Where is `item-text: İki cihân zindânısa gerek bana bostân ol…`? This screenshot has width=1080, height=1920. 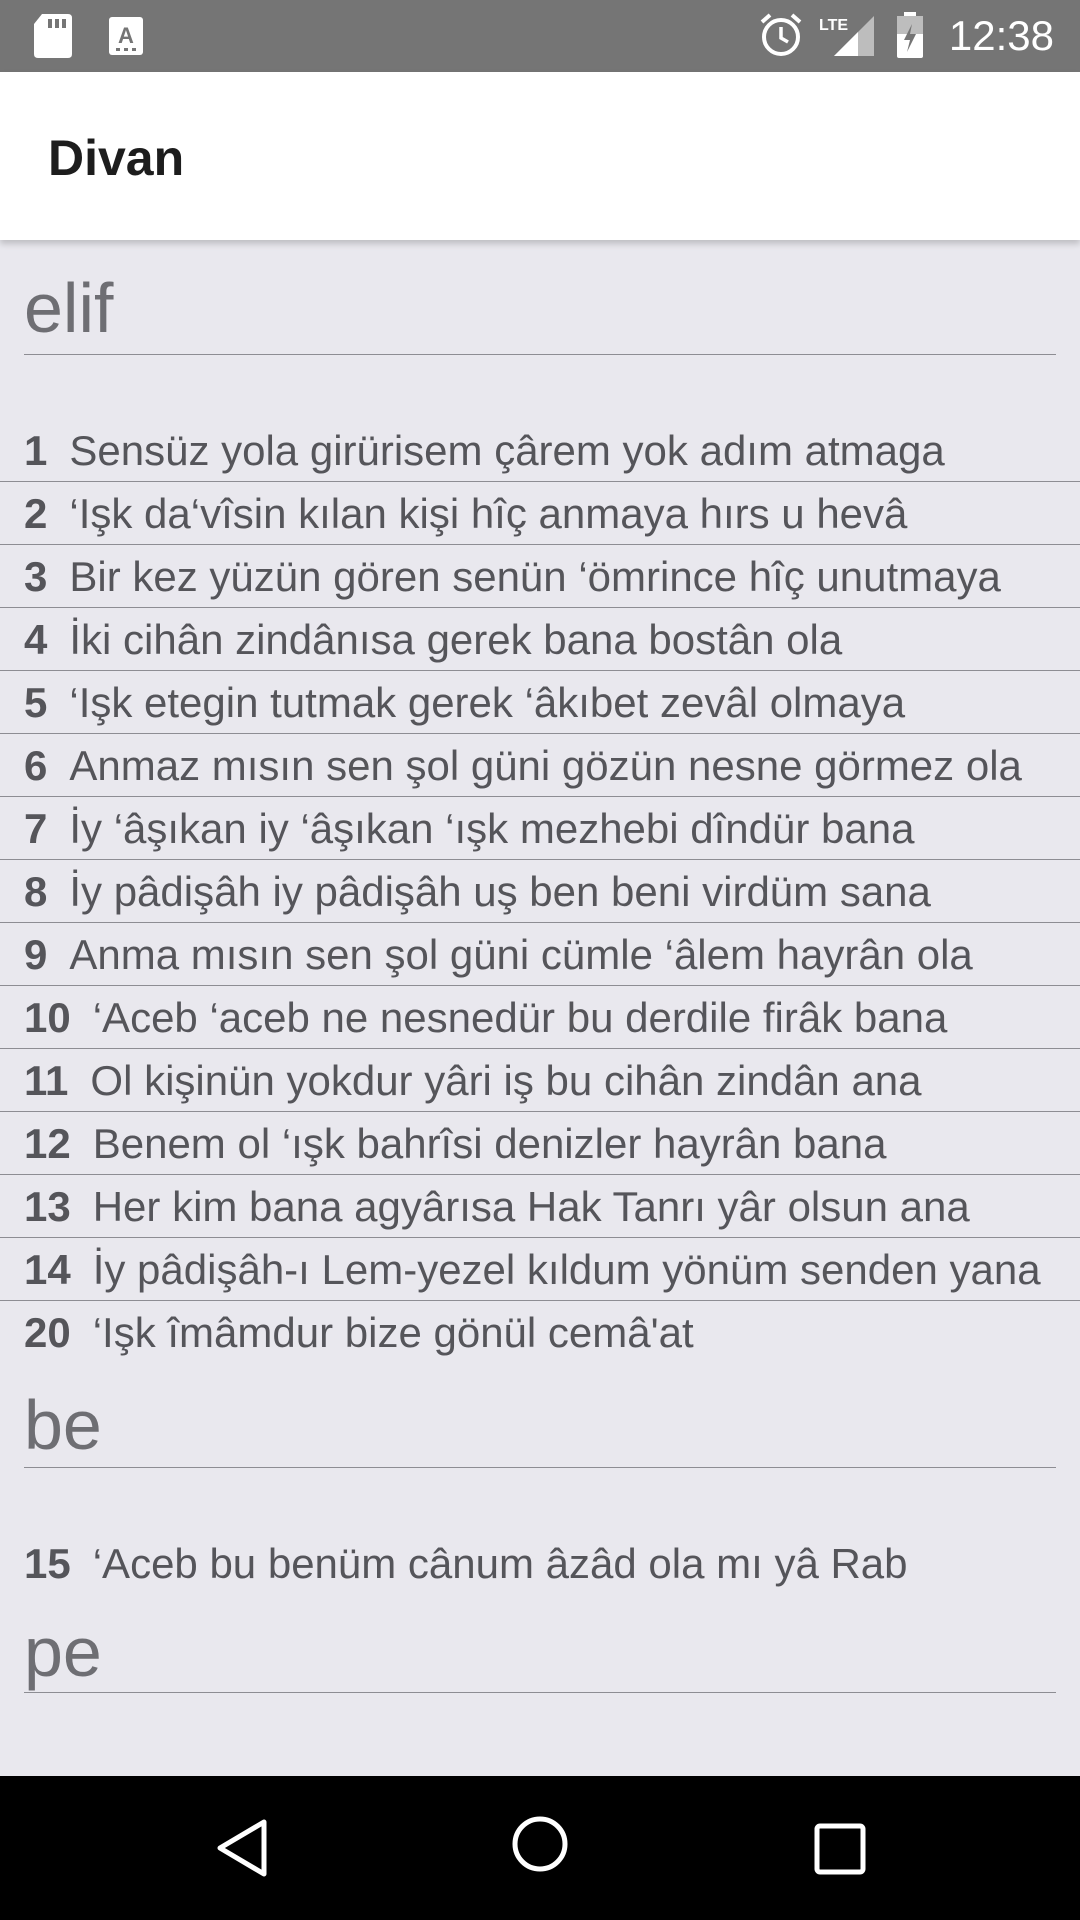
item-text: İki cihân zindânısa gerek bana bostân ol… is located at coordinates (456, 639).